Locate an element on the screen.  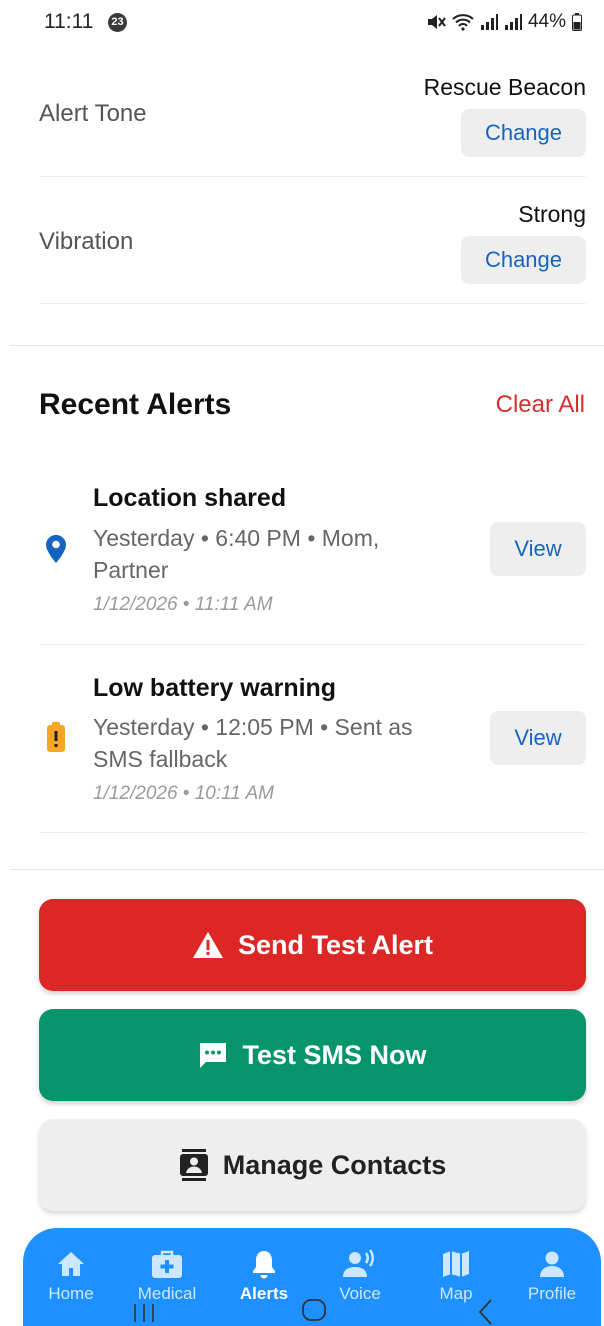
low-battery-icon is located at coordinates (56, 739).